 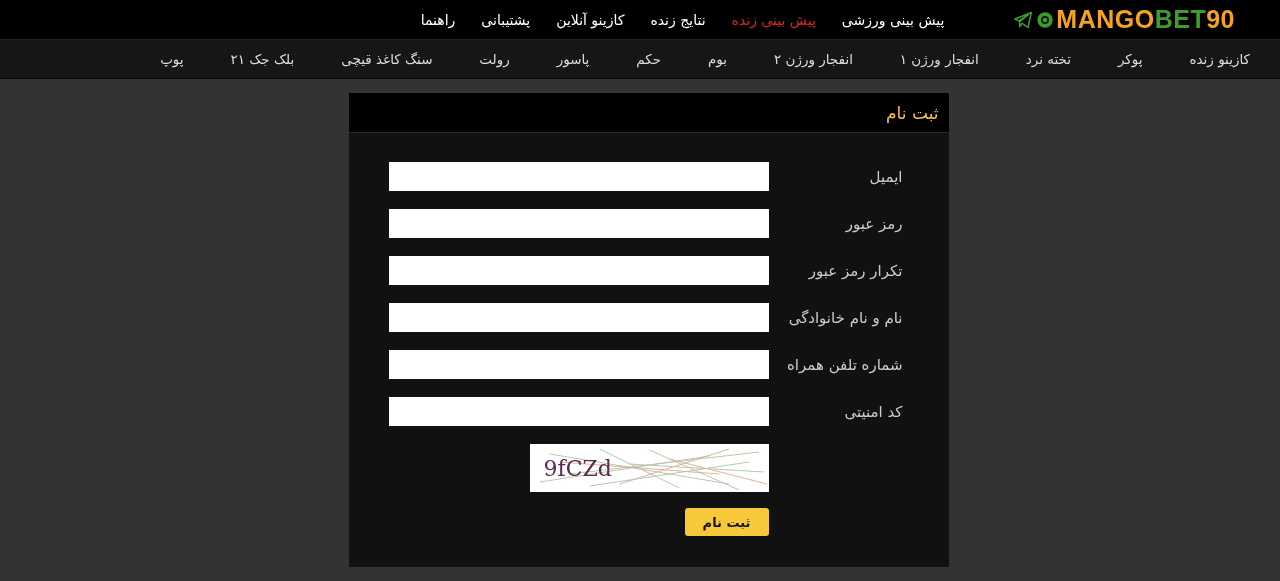 I want to click on game-link: پوپ, so click(x=172, y=59).